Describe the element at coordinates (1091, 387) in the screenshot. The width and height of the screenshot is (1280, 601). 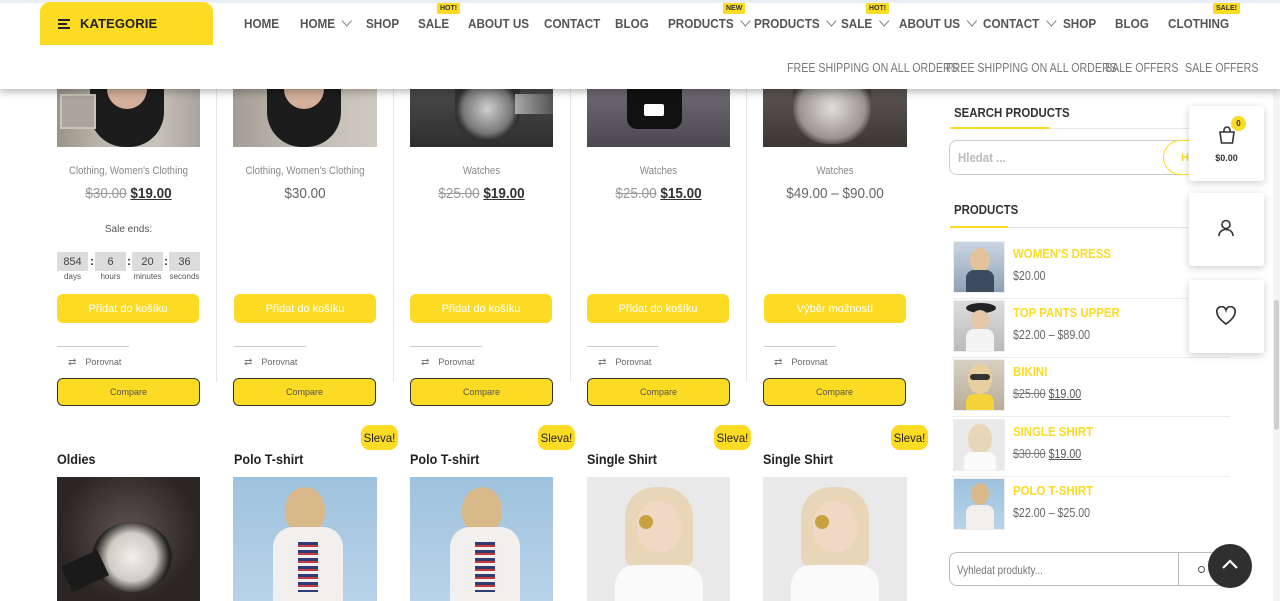
I see `sidebar-product: BIKINI $25.00 $19.00` at that location.